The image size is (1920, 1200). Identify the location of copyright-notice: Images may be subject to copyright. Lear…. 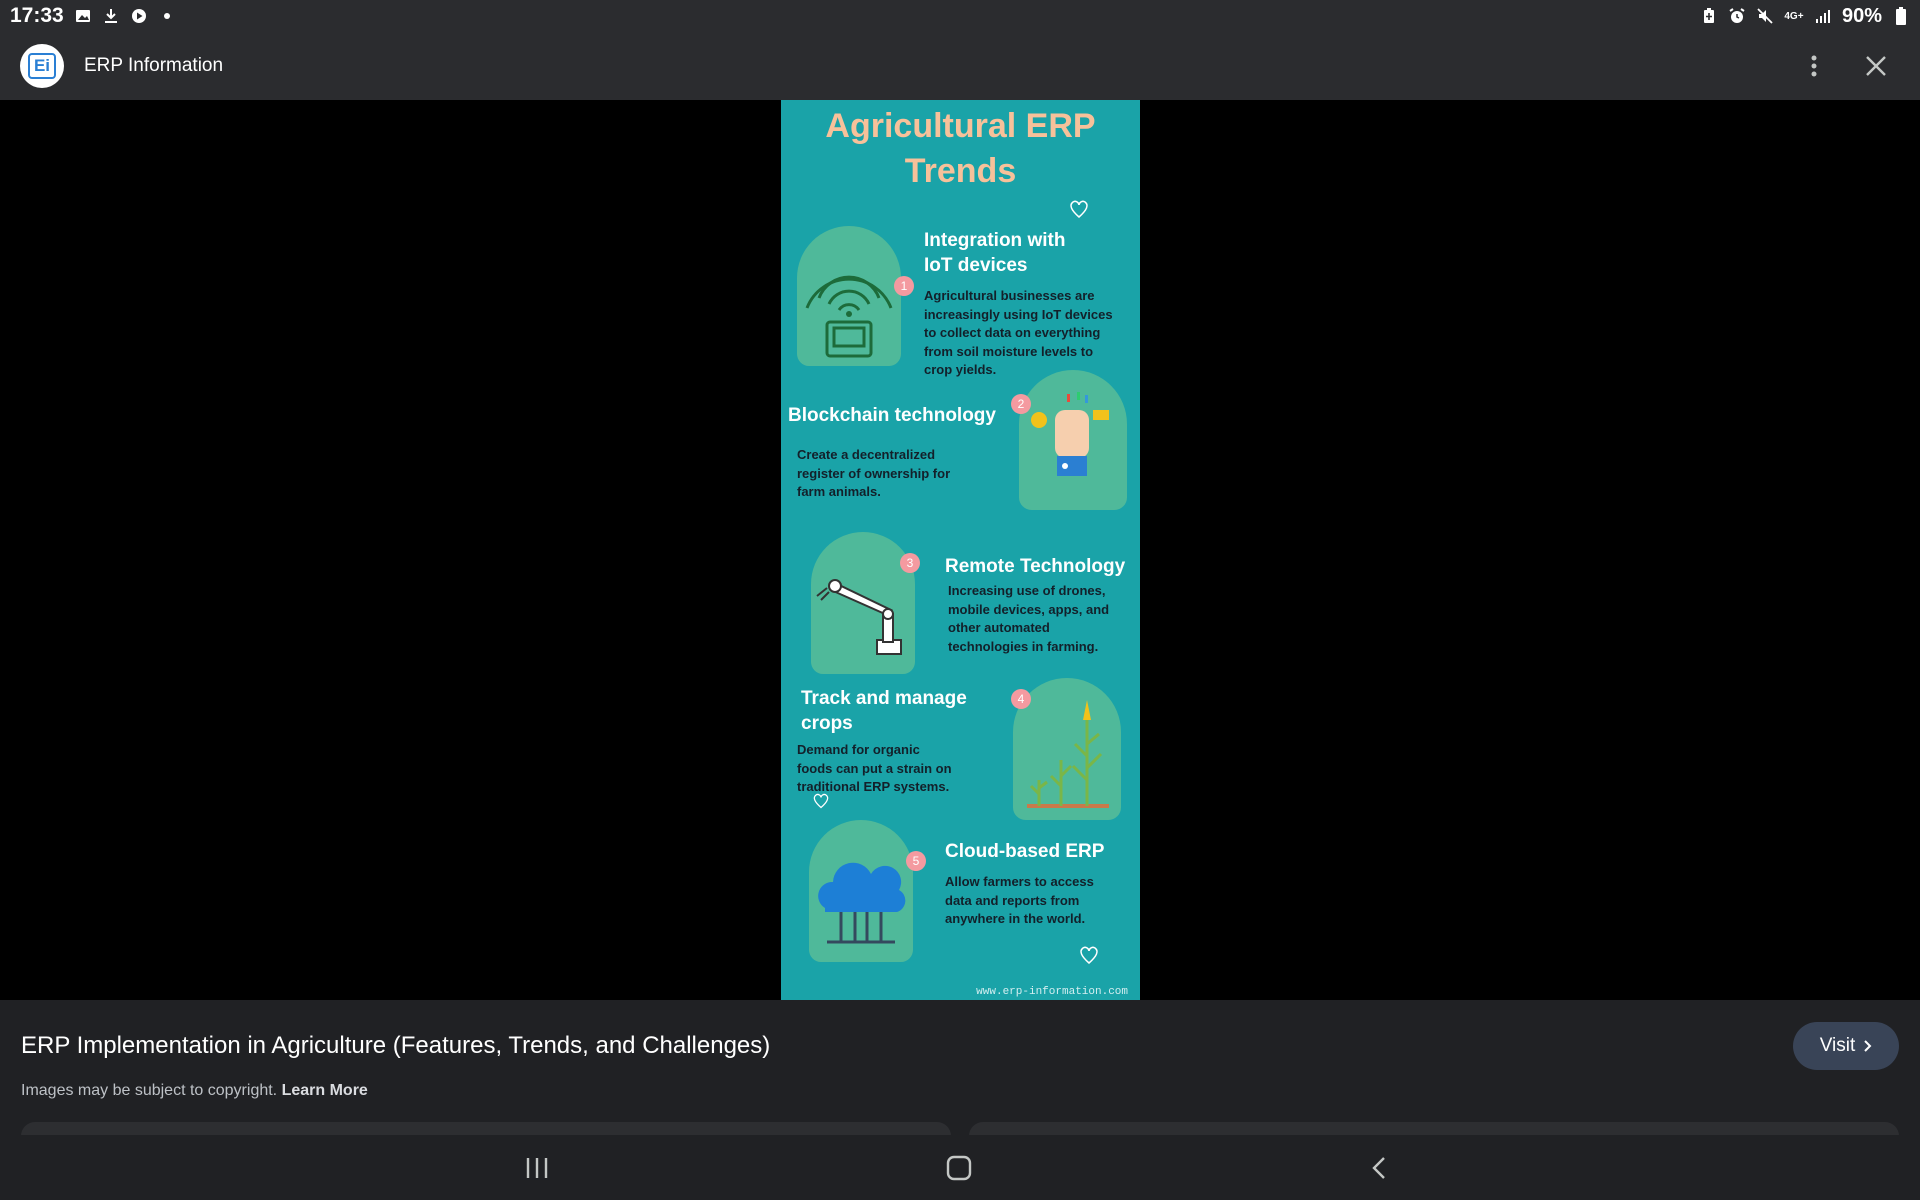
(194, 1091).